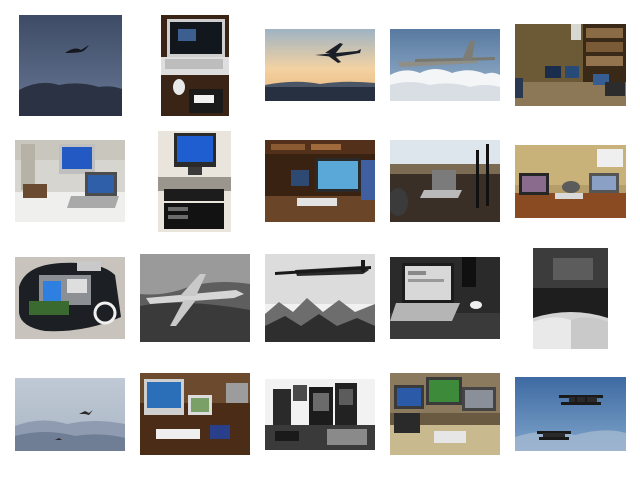 The height and width of the screenshot is (480, 640). What do you see at coordinates (445, 181) in the screenshot?
I see `thumbnail-laptop-by-window` at bounding box center [445, 181].